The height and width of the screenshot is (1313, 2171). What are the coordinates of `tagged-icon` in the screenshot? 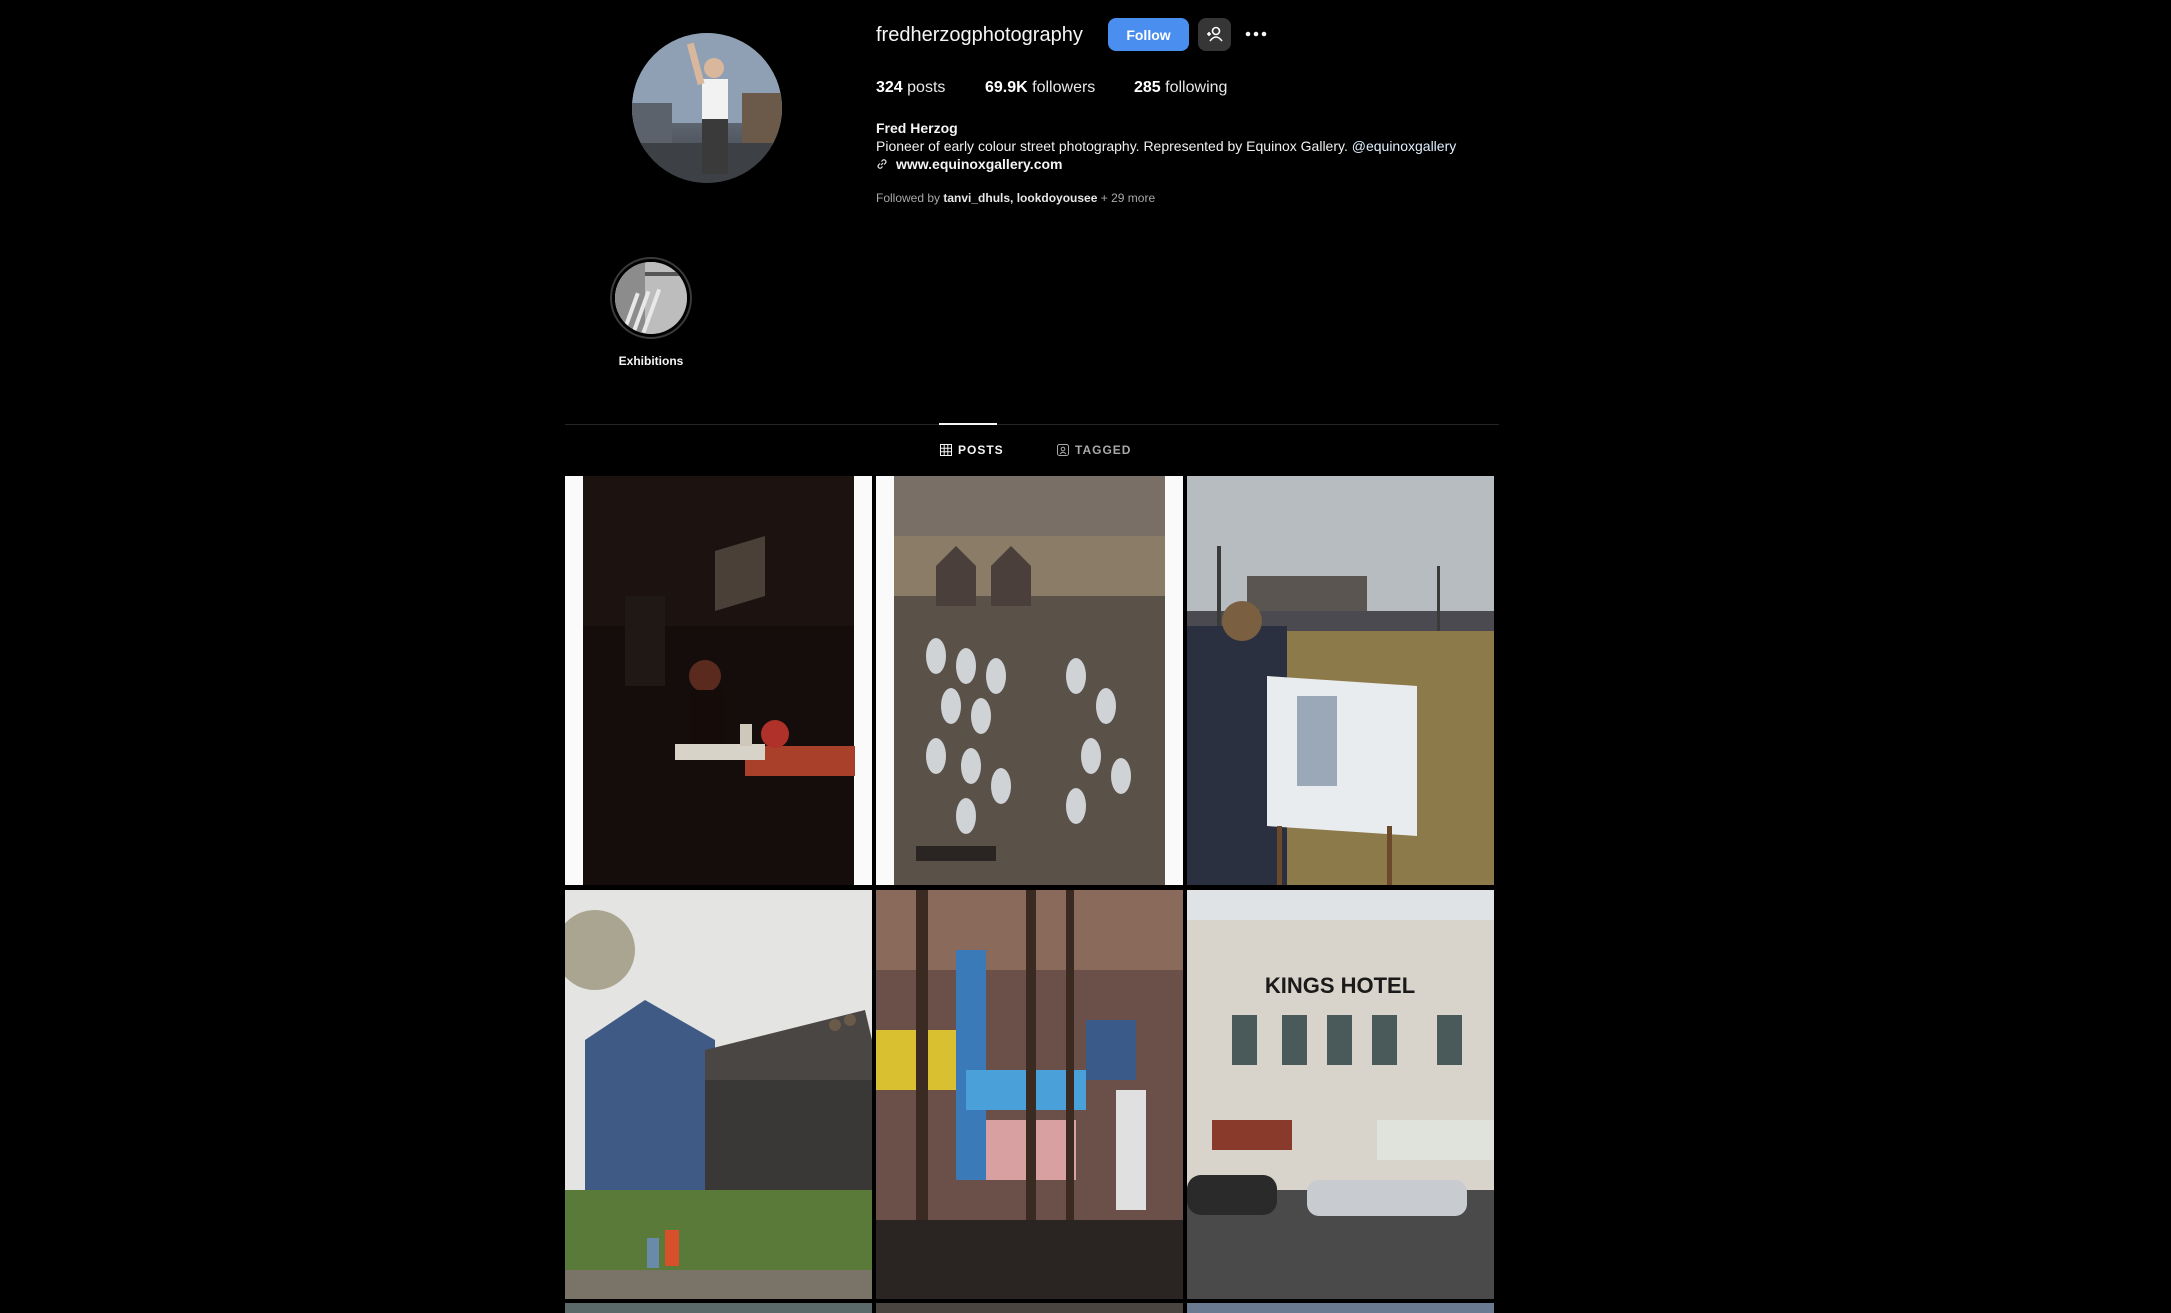 It's located at (1063, 450).